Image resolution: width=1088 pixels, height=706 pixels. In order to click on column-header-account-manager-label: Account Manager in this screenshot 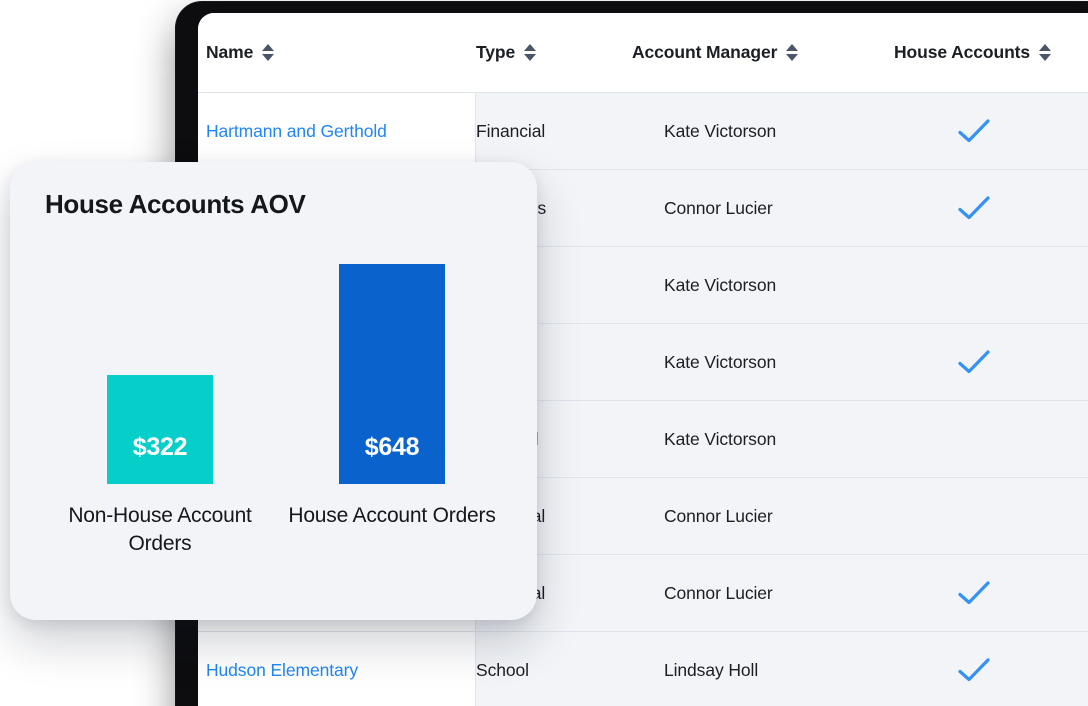, I will do `click(705, 52)`.